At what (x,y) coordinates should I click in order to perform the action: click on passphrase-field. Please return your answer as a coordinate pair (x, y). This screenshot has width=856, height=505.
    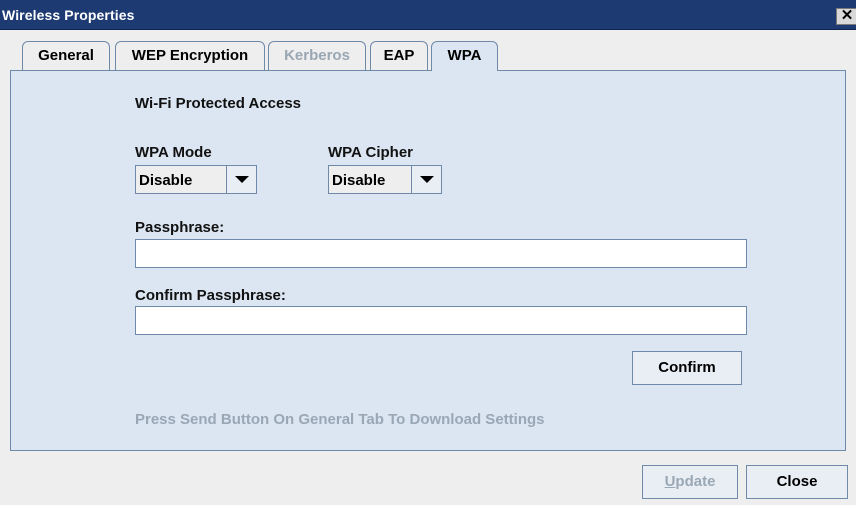
    Looking at the image, I should click on (441, 253).